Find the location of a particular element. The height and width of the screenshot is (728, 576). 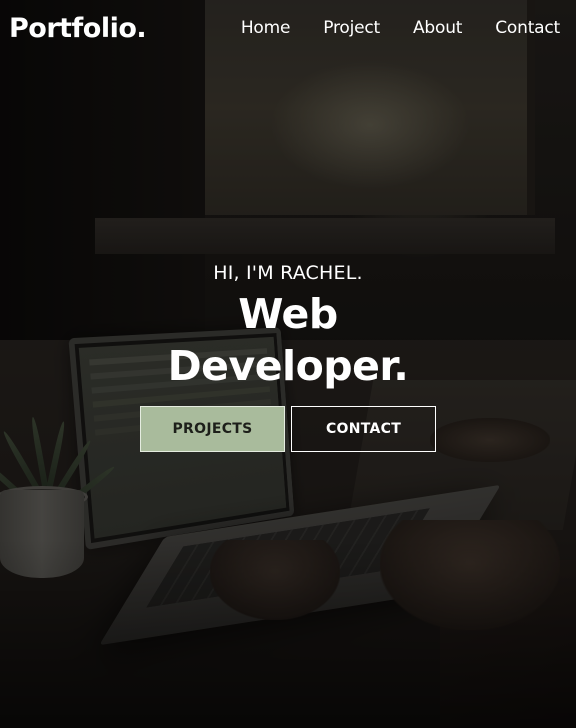

nav-item: About is located at coordinates (421, 28).